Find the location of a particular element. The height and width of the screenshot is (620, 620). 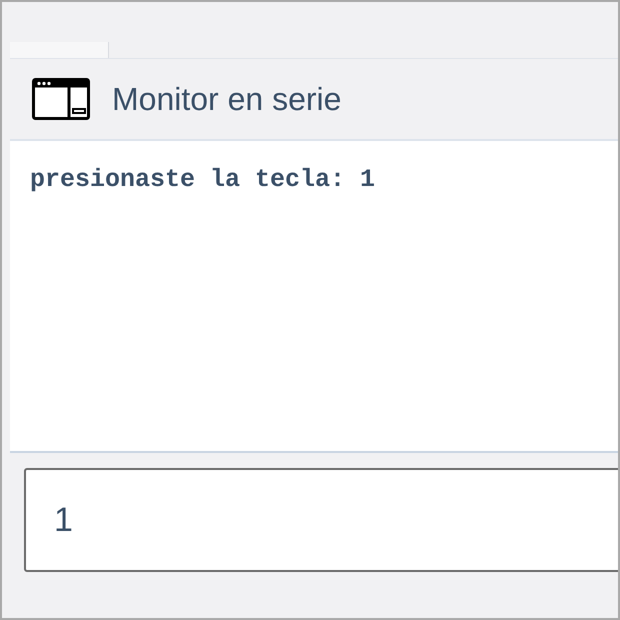

window-icon is located at coordinates (61, 99).